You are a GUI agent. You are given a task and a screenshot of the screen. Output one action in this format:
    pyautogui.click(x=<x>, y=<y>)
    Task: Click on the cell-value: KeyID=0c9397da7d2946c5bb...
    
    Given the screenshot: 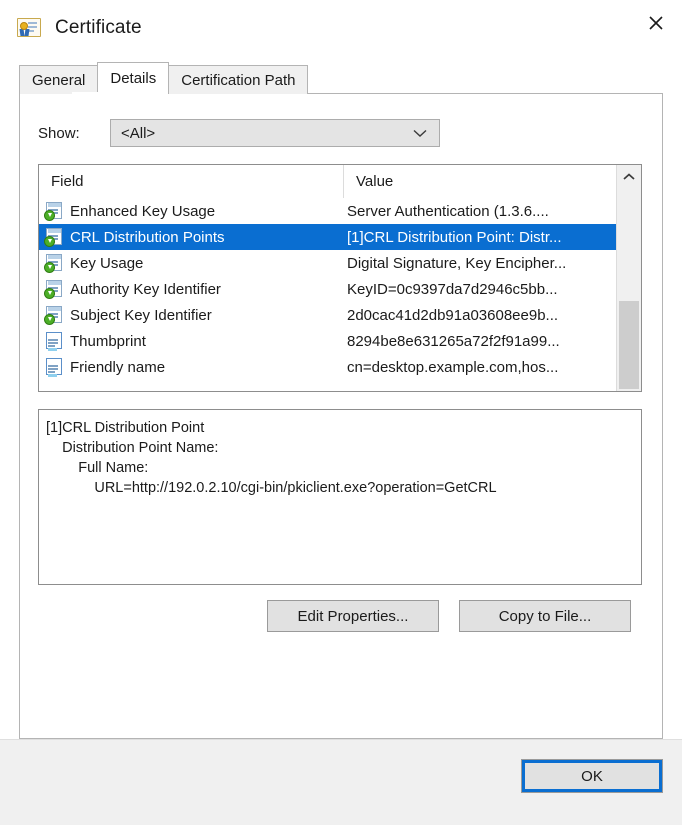 What is the action you would take?
    pyautogui.click(x=452, y=289)
    